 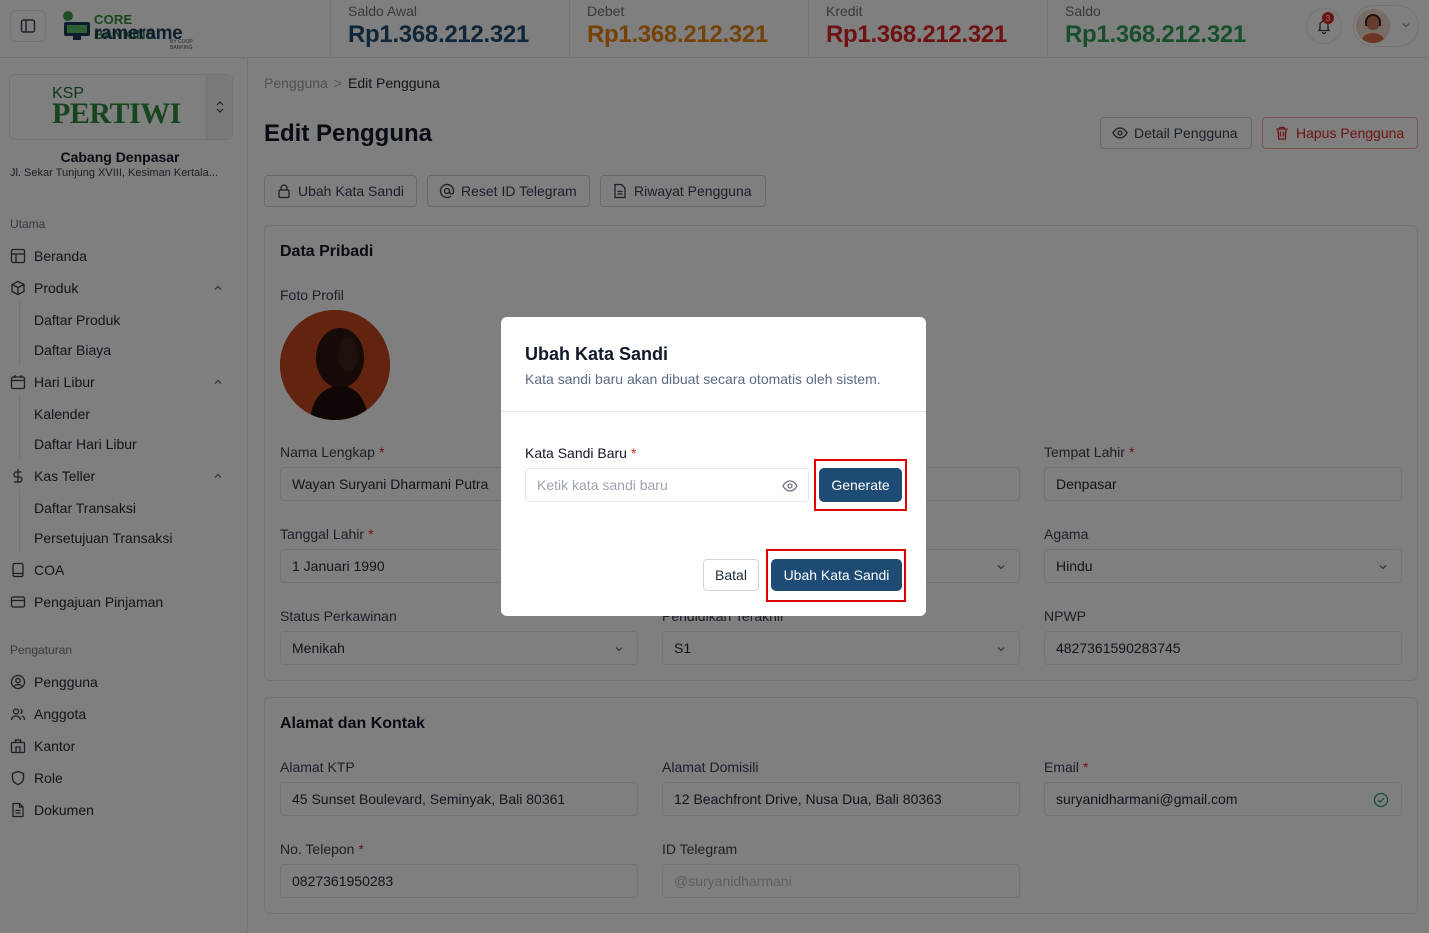 What do you see at coordinates (602, 485) in the screenshot?
I see `password-placeholder: Ketik kata sandi baru` at bounding box center [602, 485].